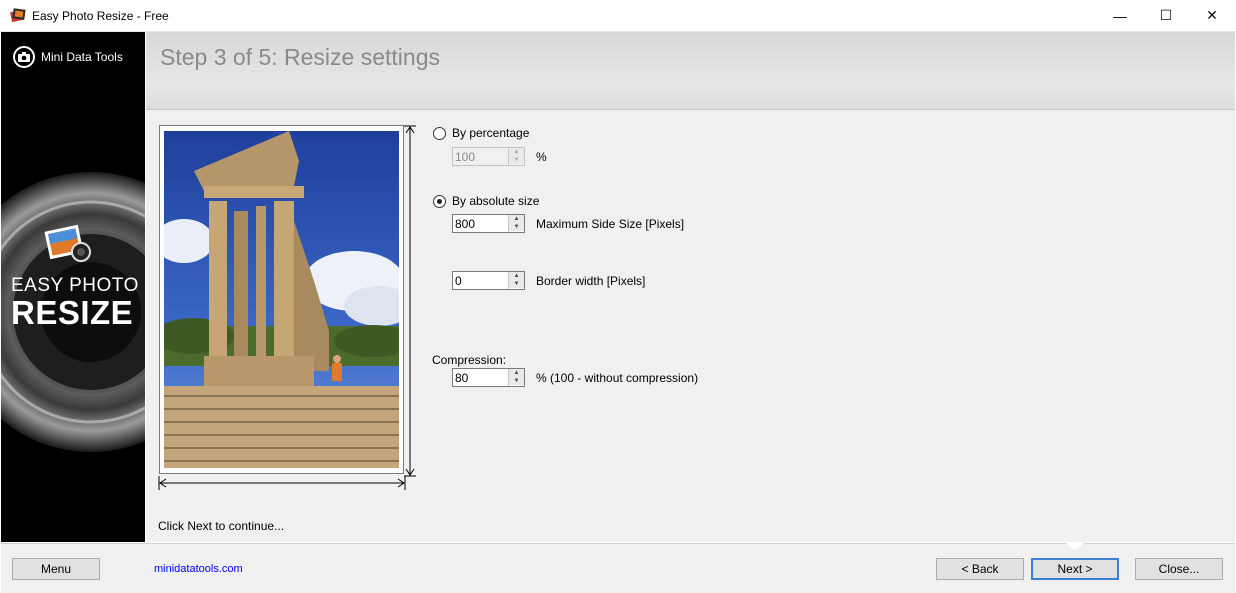  Describe the element at coordinates (458, 281) in the screenshot. I see `border-width-value: 0` at that location.